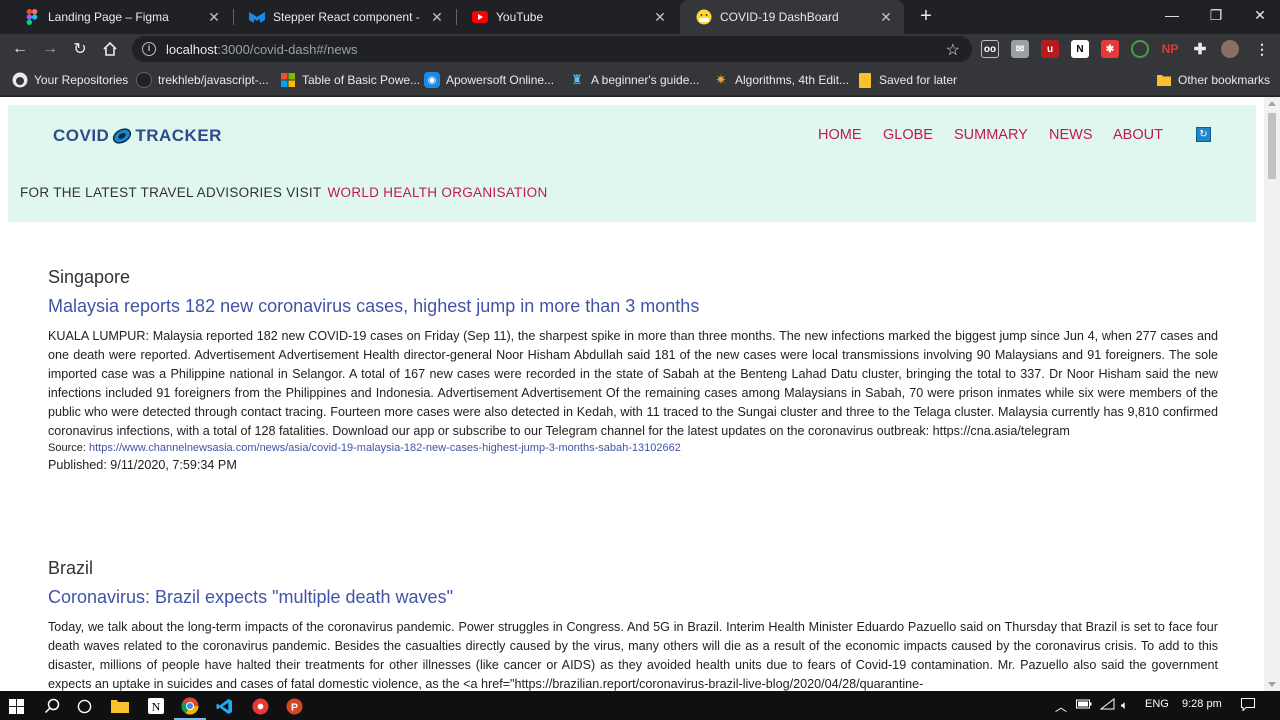 The image size is (1280, 720). I want to click on notion-taskbar-icon: N, so click(156, 706).